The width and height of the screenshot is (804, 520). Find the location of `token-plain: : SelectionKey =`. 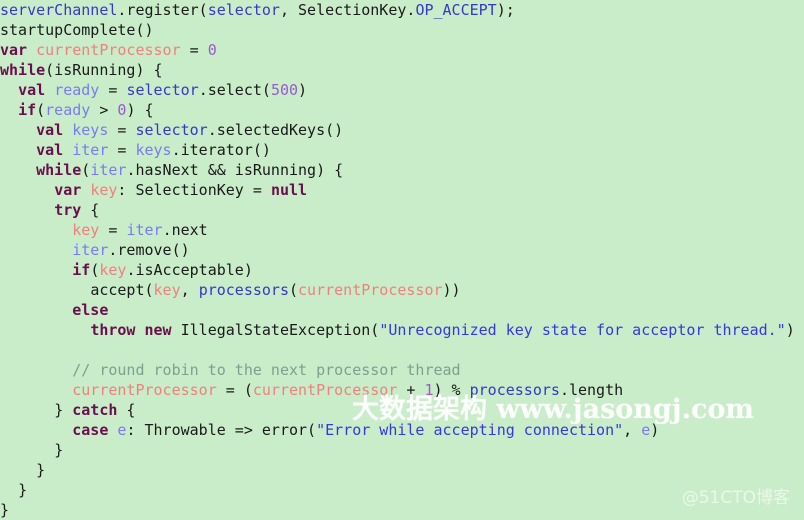

token-plain: : SelectionKey = is located at coordinates (194, 190).